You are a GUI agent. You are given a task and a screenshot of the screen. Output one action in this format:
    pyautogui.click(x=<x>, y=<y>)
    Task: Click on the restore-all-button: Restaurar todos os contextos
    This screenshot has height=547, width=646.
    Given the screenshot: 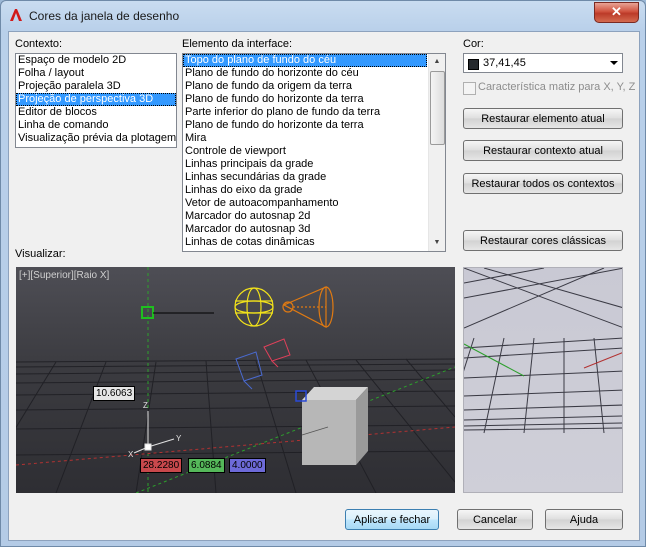 What is the action you would take?
    pyautogui.click(x=543, y=183)
    